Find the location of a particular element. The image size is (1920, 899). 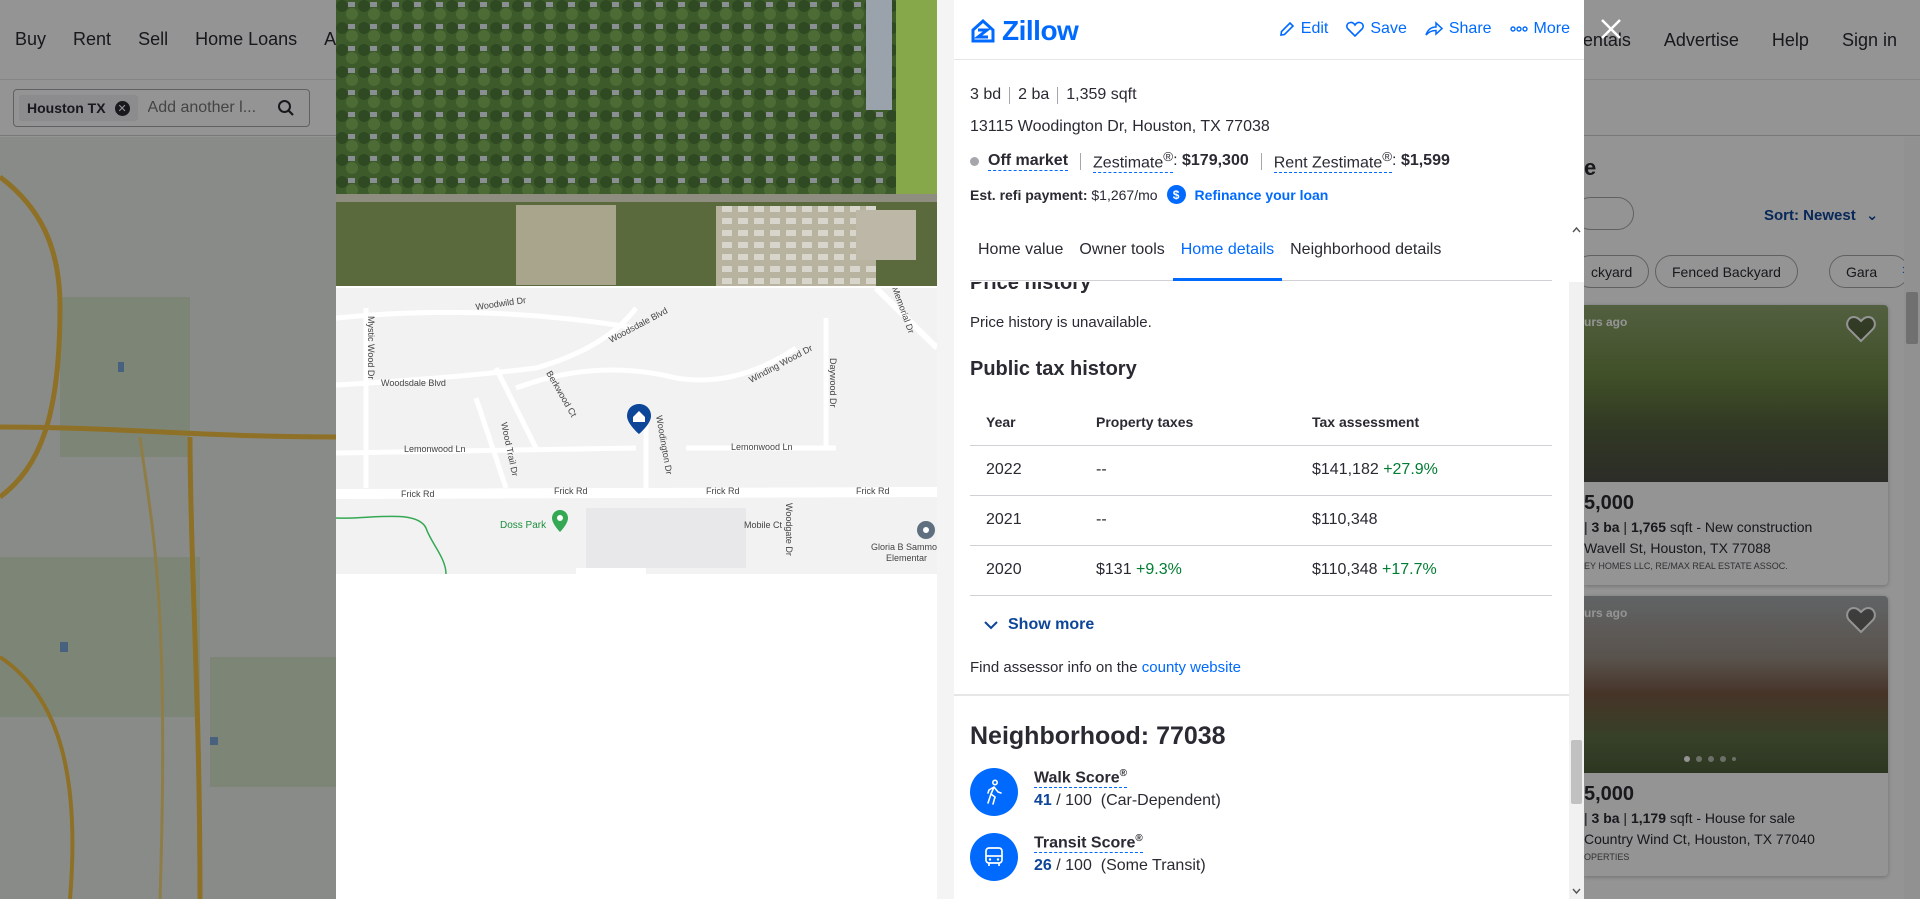

map-poi-label: Gloria B Sammon is located at coordinates (904, 547).